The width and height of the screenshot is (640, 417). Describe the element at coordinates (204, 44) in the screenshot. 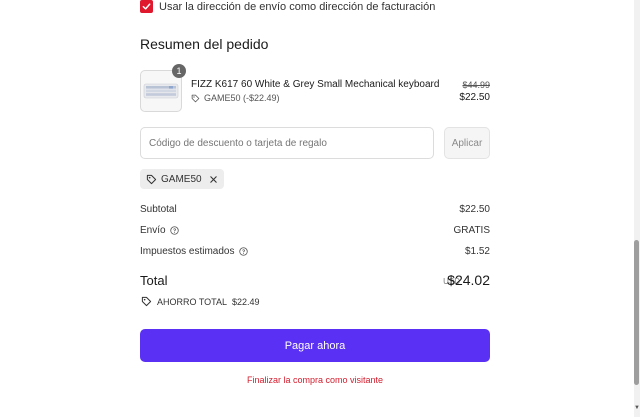

I see `order-summary-title: Resumen del pedido` at that location.